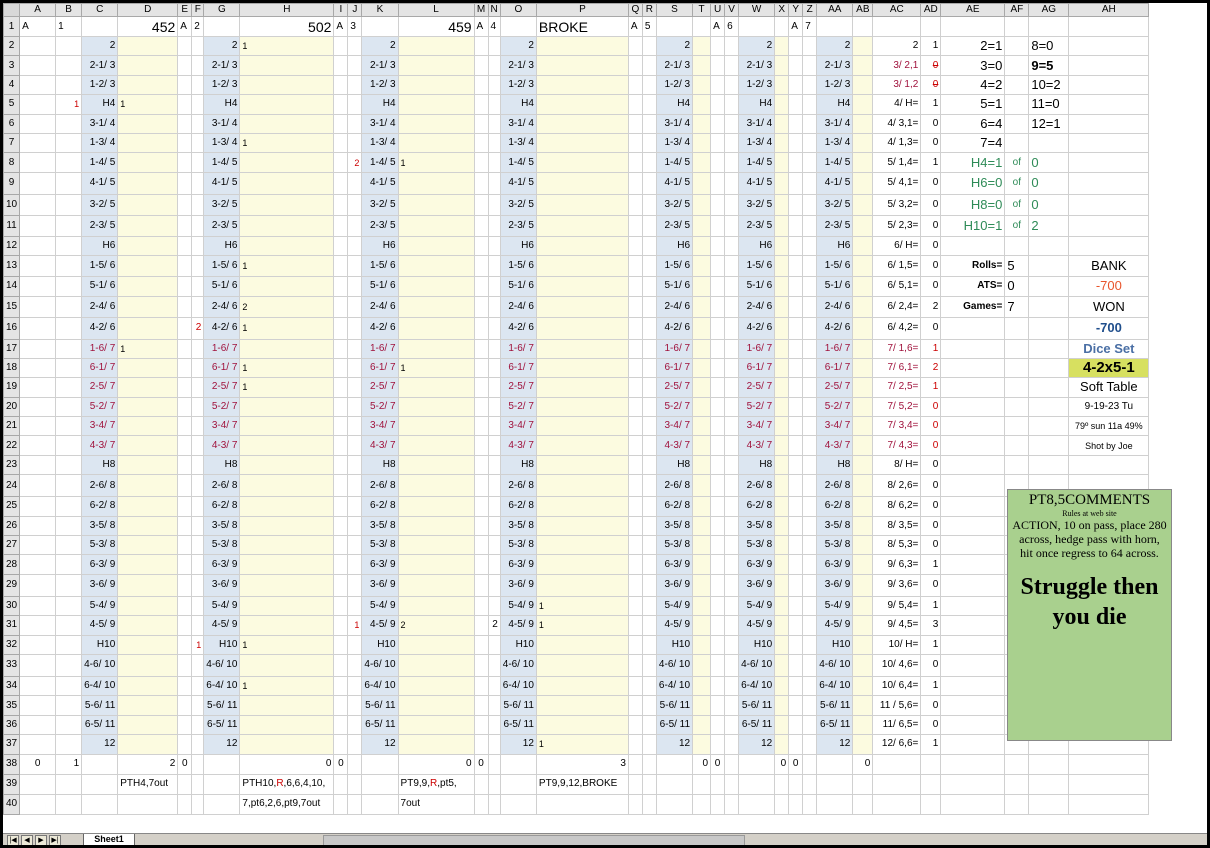  I want to click on cell-ab28, so click(863, 564).